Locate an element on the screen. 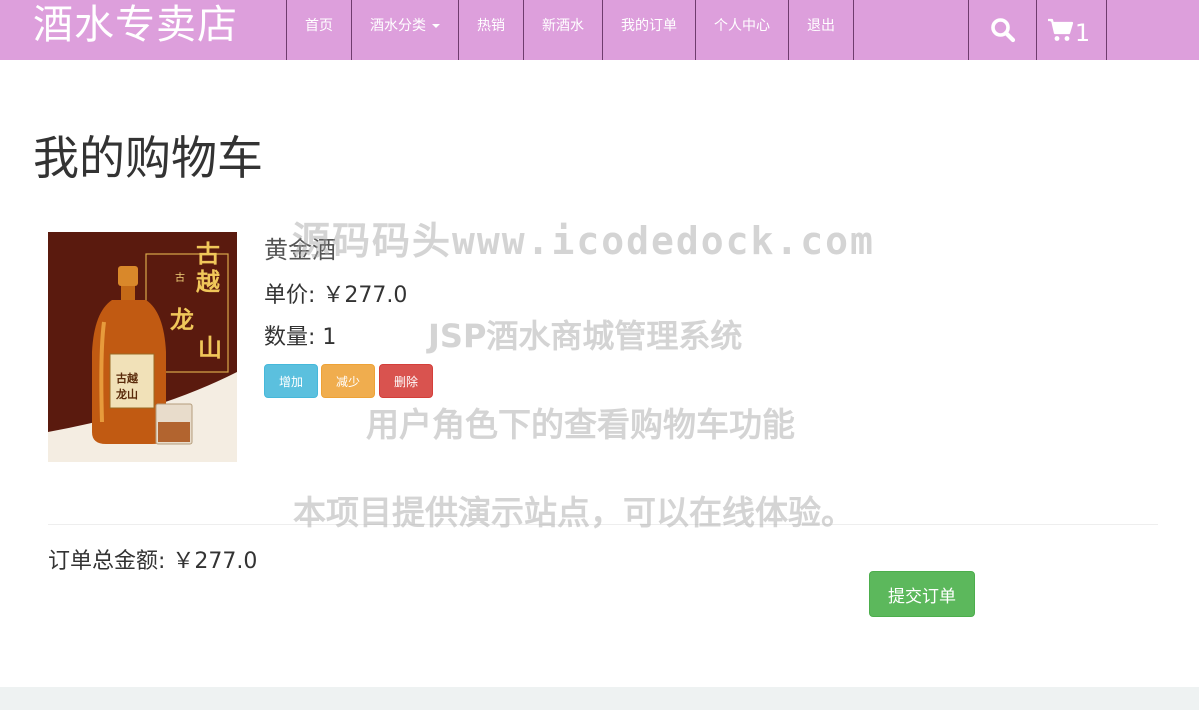 Image resolution: width=1199 pixels, height=710 pixels. order-total: 订单总金额: ￥277.0 is located at coordinates (153, 561).